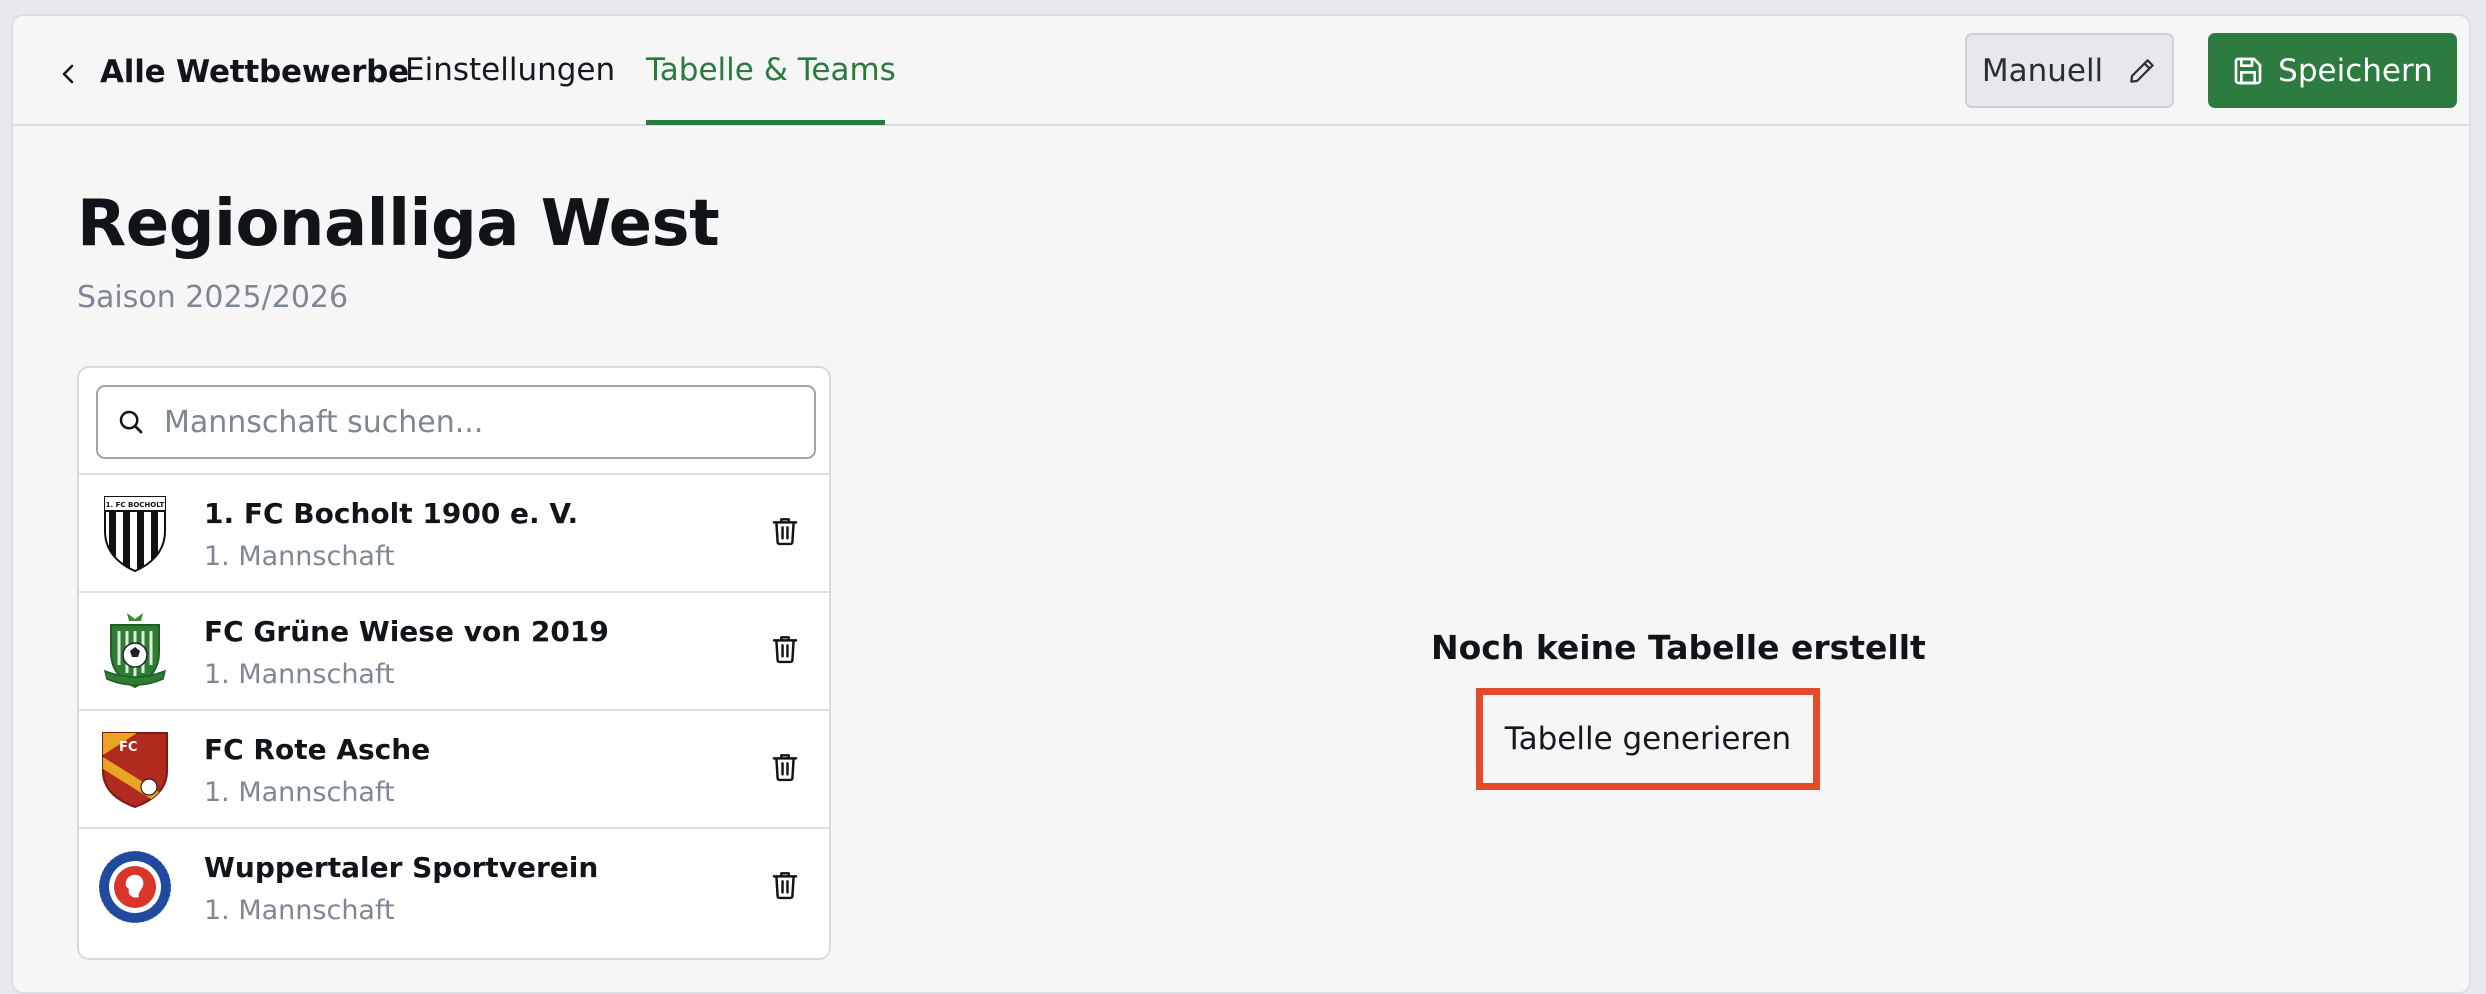 This screenshot has width=2486, height=994. What do you see at coordinates (254, 72) in the screenshot?
I see `back-link-all-competitions: Alle Wettbewerbe` at bounding box center [254, 72].